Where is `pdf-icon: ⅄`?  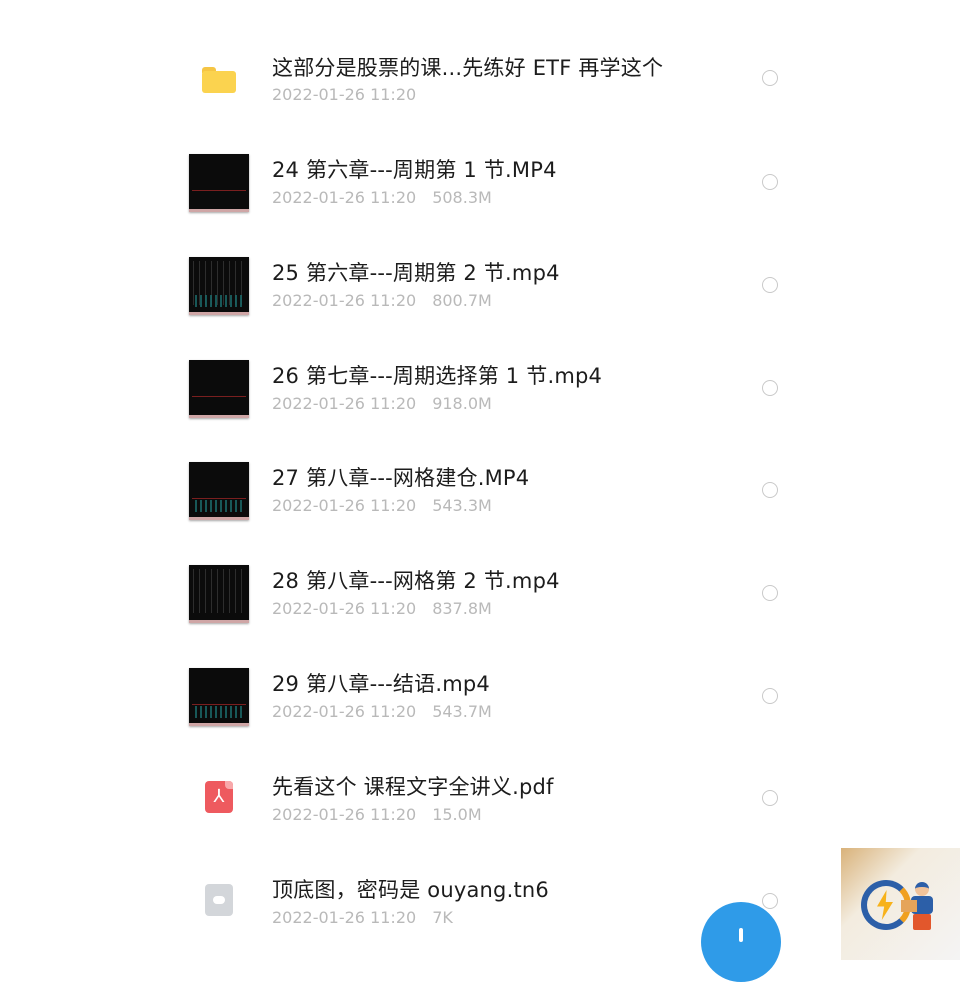 pdf-icon: ⅄ is located at coordinates (219, 797).